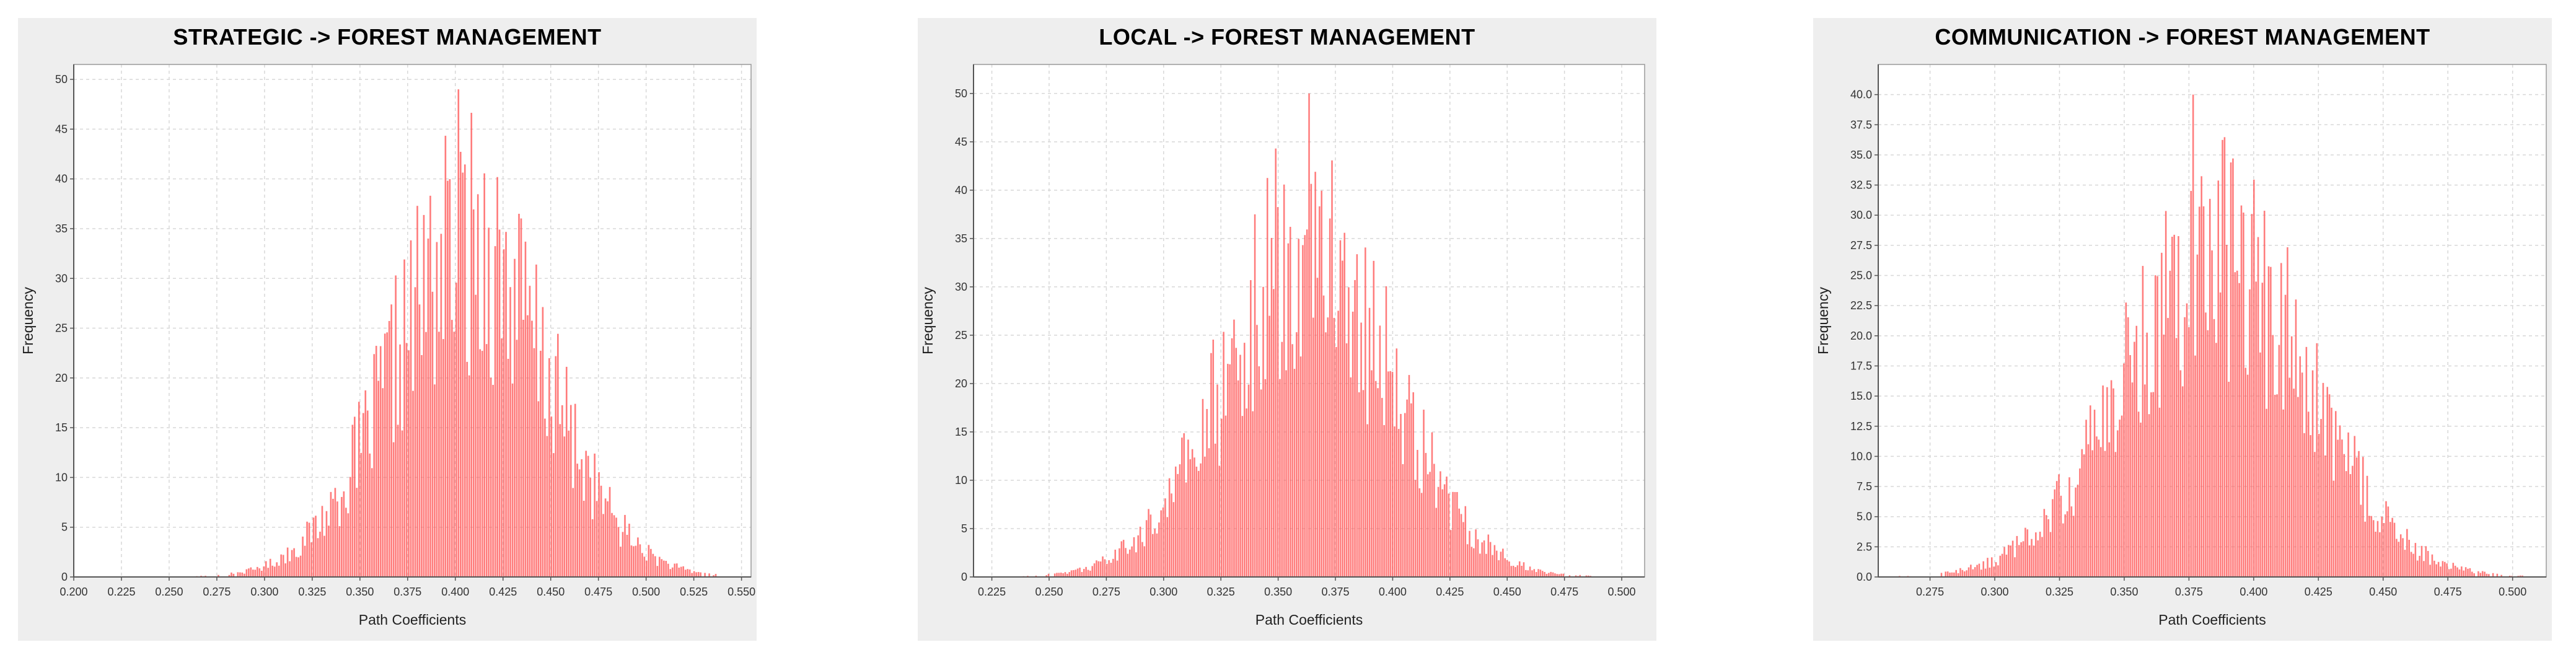 The width and height of the screenshot is (2576, 660). Describe the element at coordinates (503, 592) in the screenshot. I see `x-tick-label: 0.425` at that location.